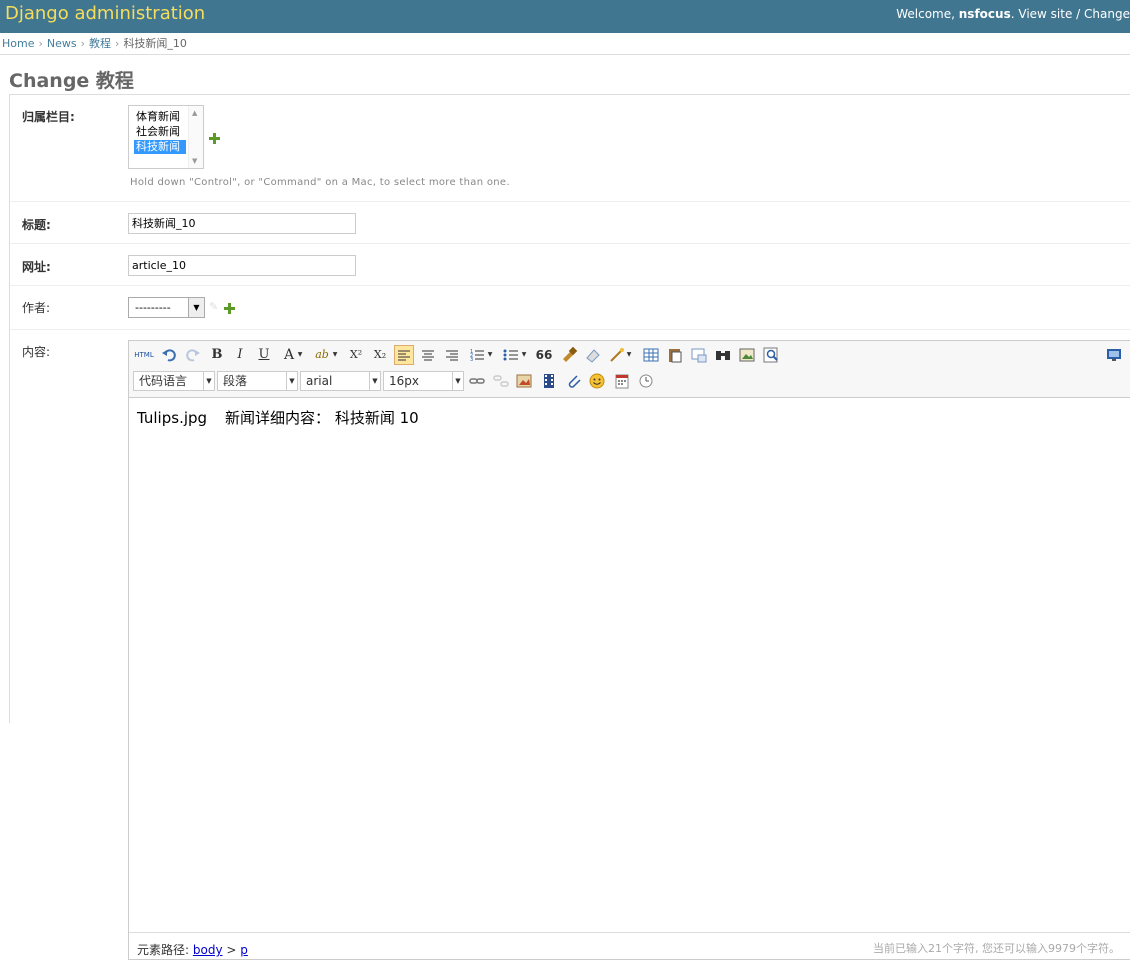 The width and height of the screenshot is (1130, 960). What do you see at coordinates (169, 355) in the screenshot?
I see `undo-icon` at bounding box center [169, 355].